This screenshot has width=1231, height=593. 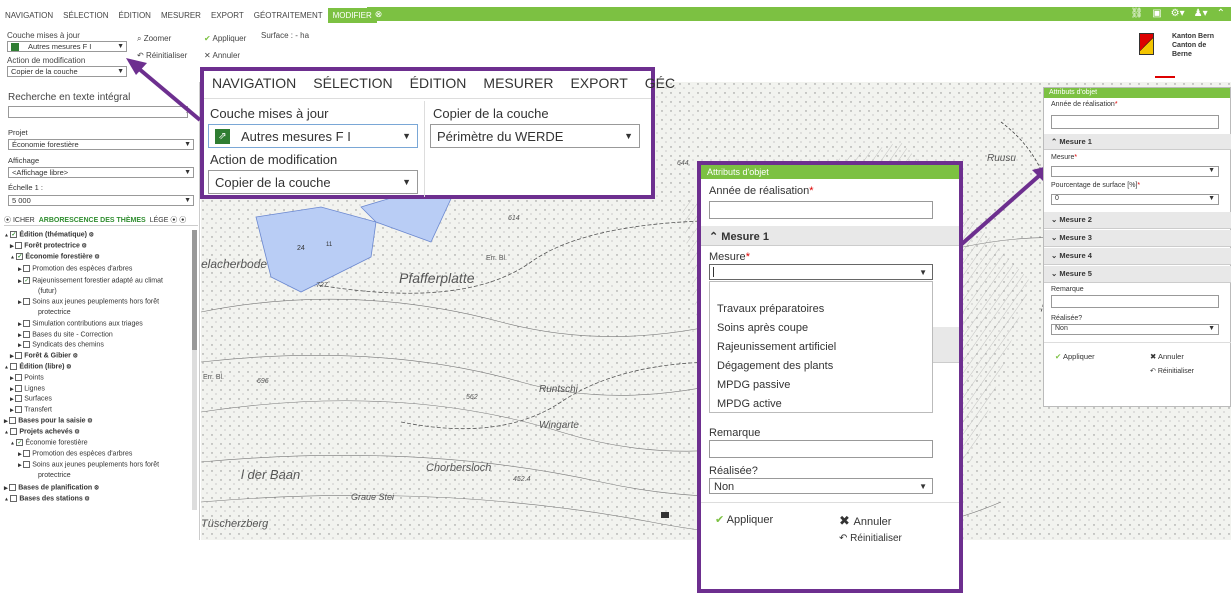 What do you see at coordinates (352, 15) in the screenshot?
I see `menu-modifier: MODIFIER` at bounding box center [352, 15].